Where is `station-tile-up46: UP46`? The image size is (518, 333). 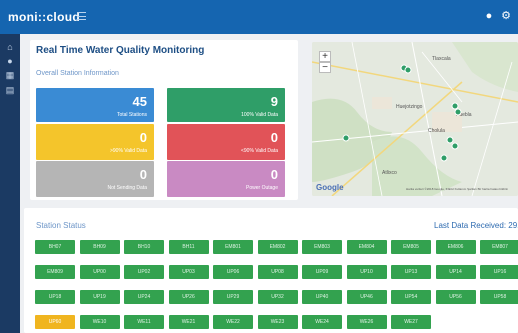 station-tile-up46: UP46 is located at coordinates (366, 297).